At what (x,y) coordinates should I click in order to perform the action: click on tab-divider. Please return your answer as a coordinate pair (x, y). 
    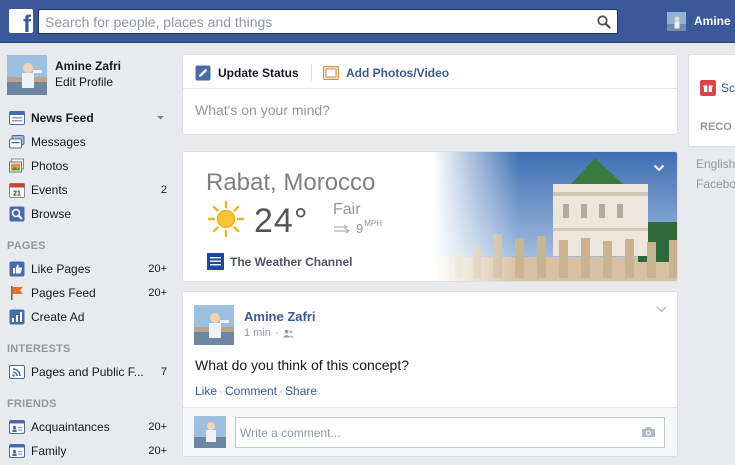
    Looking at the image, I should click on (311, 72).